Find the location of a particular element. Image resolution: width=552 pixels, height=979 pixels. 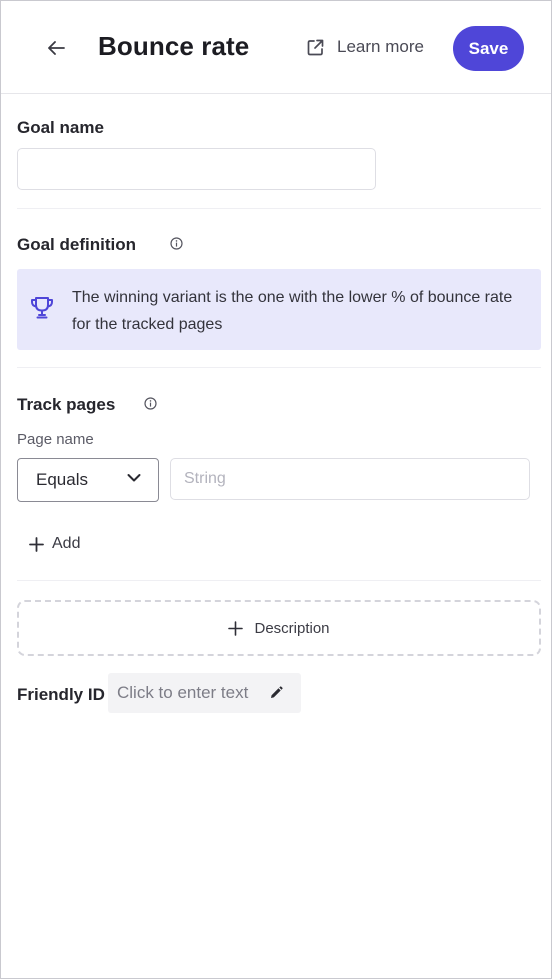

pencil-icon is located at coordinates (276, 693).